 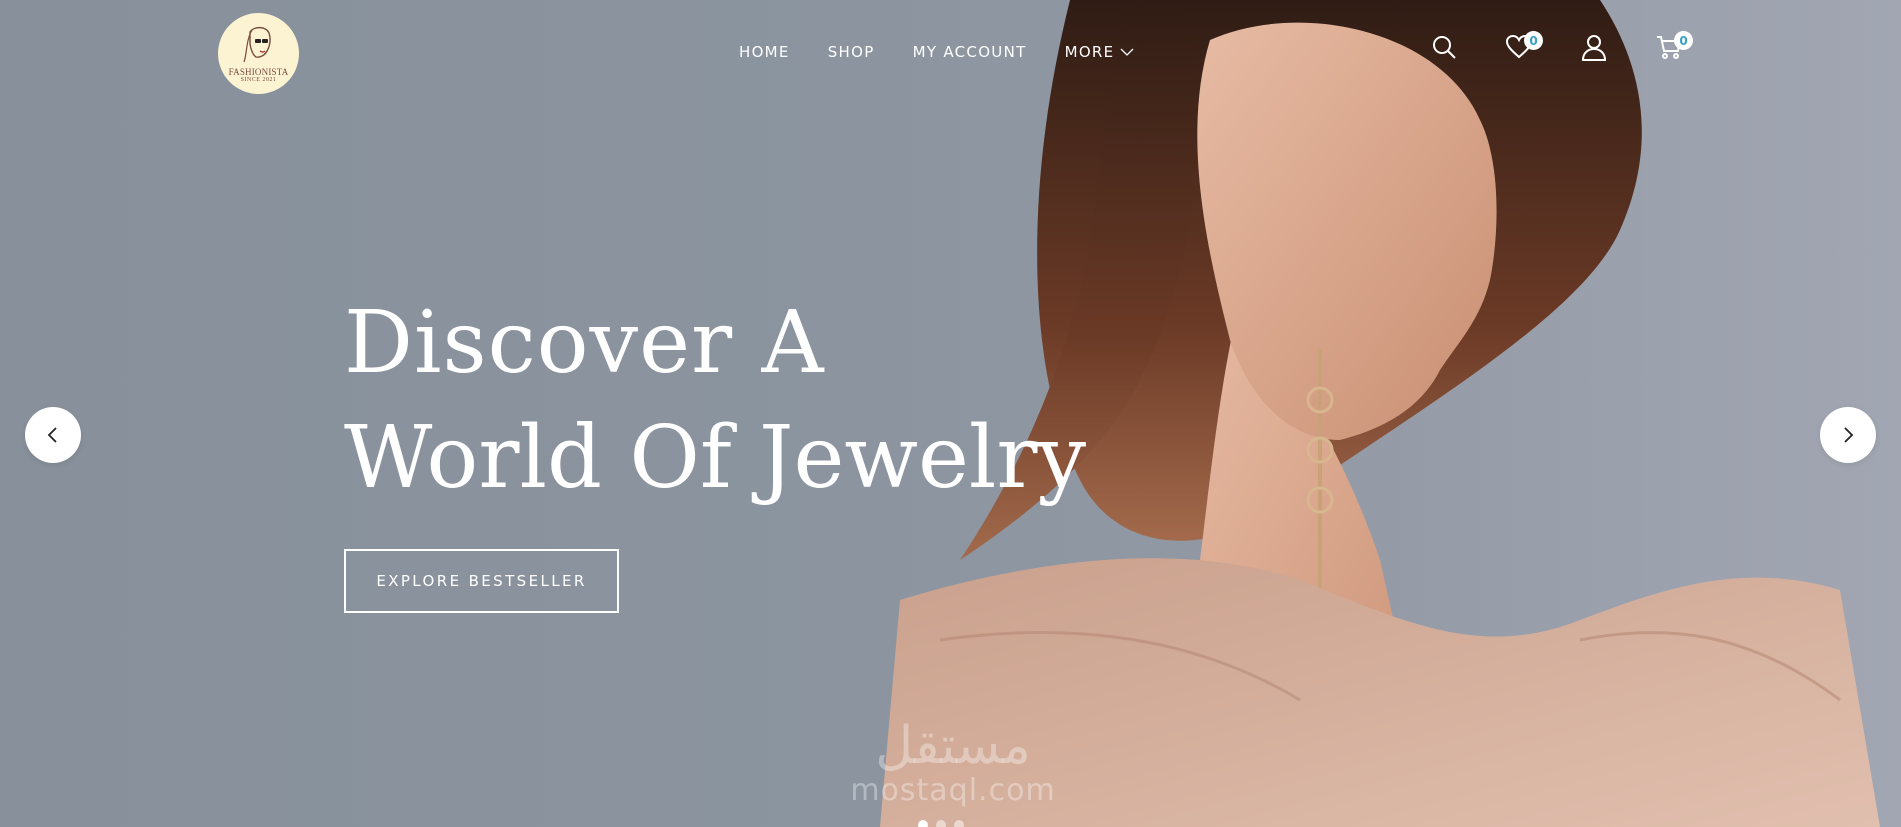 I want to click on site-logo: FASHIONISTA SINCE 2021, so click(x=258, y=53).